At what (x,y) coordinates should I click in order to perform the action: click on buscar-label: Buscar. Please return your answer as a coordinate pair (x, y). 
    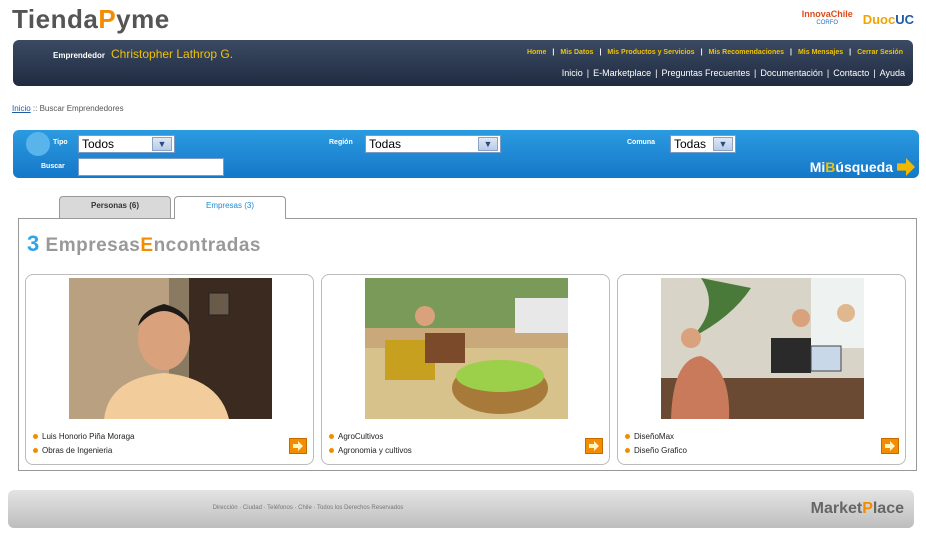
    Looking at the image, I should click on (53, 166).